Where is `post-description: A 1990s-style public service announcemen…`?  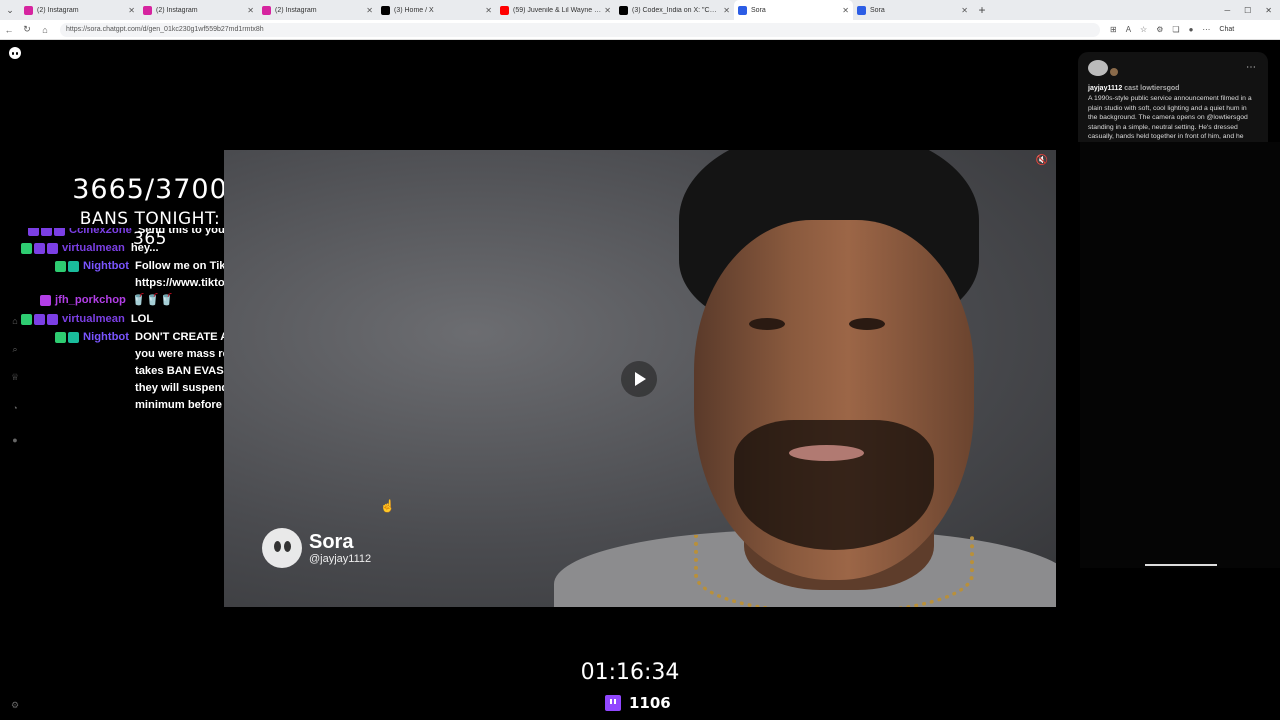
post-description: A 1990s-style public service announcemen… is located at coordinates (1170, 117).